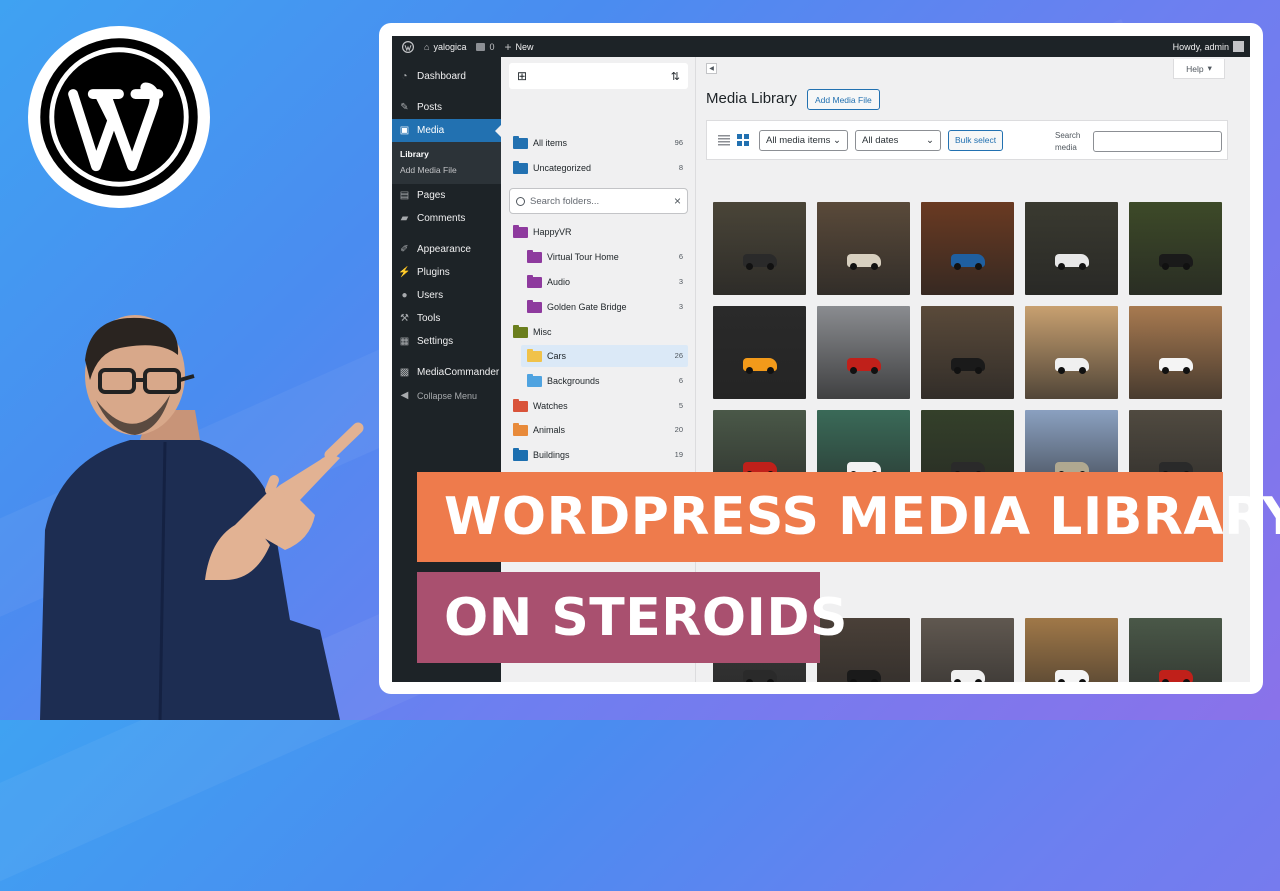 This screenshot has width=1280, height=891. I want to click on folder-item: Cars, so click(546, 356).